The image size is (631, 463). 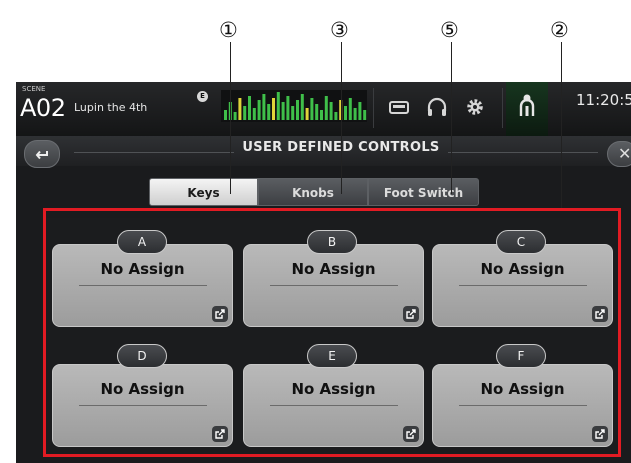 I want to click on headphones-button, so click(x=437, y=107).